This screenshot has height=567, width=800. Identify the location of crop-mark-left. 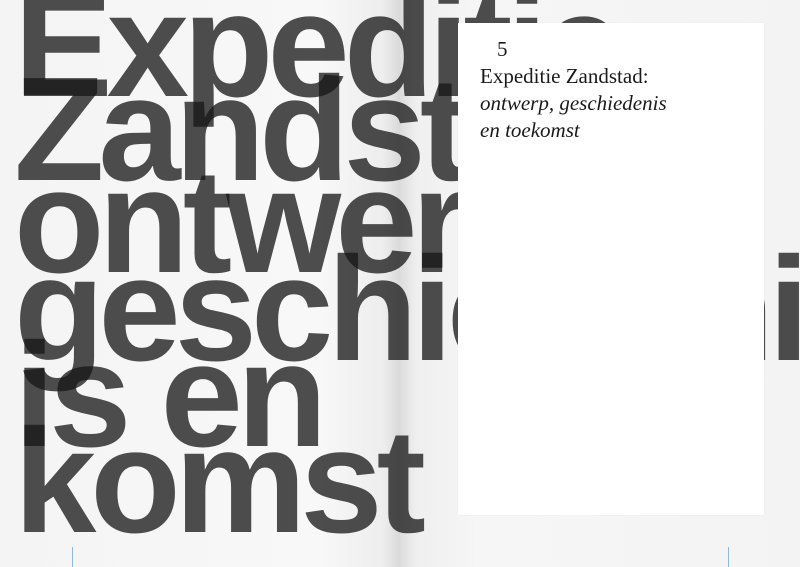
(72, 557).